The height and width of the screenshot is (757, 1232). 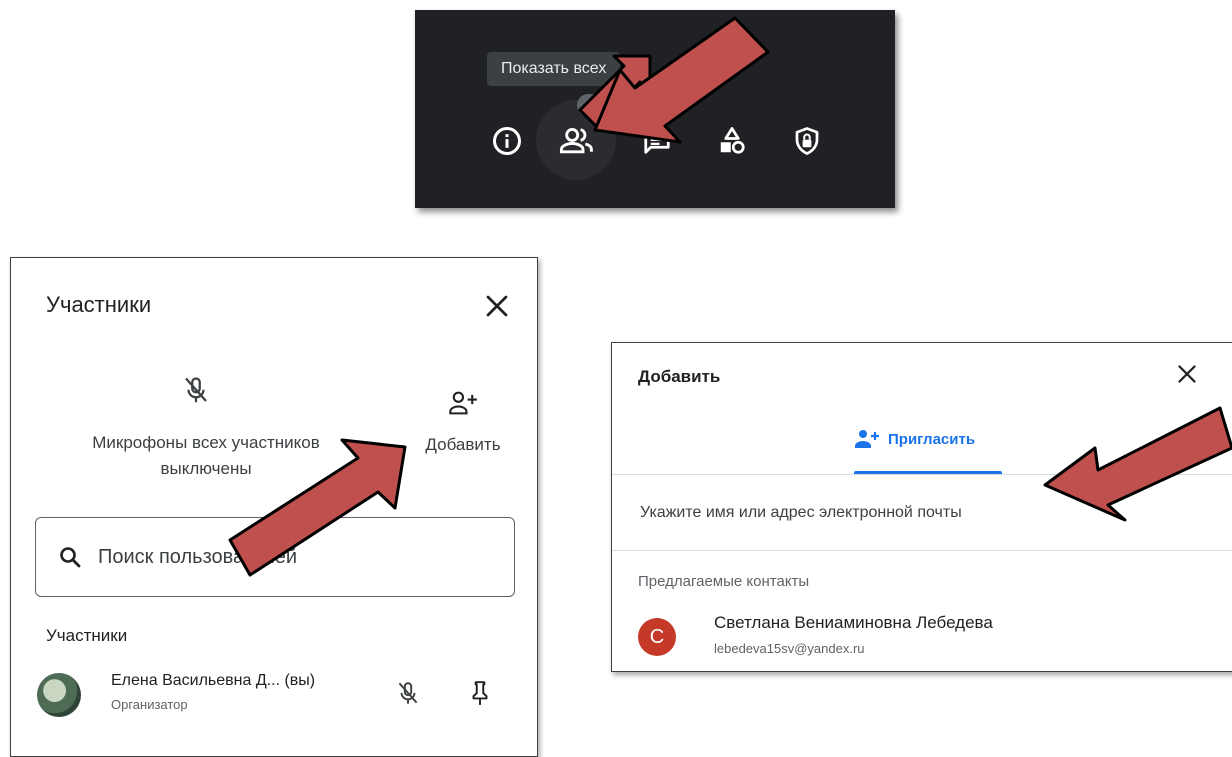 I want to click on contact-avatar: С, so click(x=657, y=637).